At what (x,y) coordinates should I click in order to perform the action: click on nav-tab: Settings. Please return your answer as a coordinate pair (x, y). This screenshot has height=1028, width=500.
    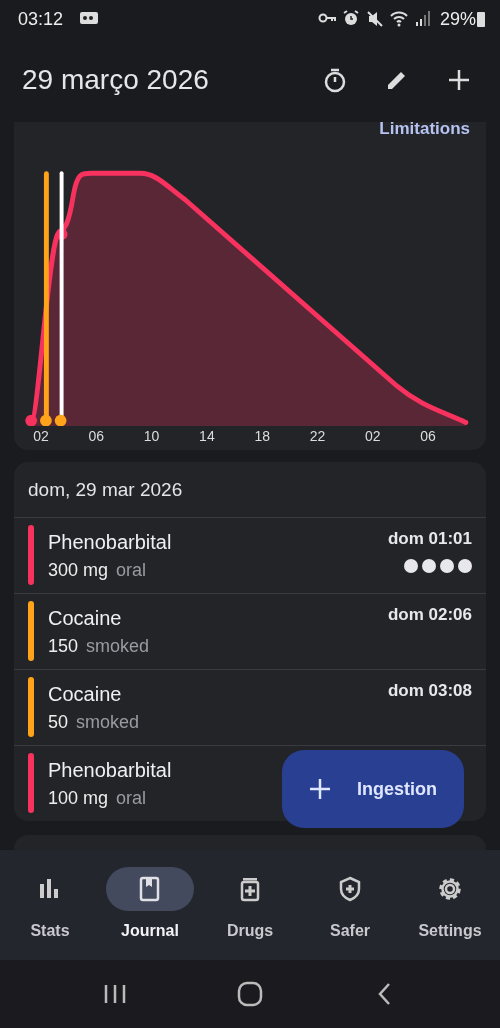
    Looking at the image, I should click on (450, 913).